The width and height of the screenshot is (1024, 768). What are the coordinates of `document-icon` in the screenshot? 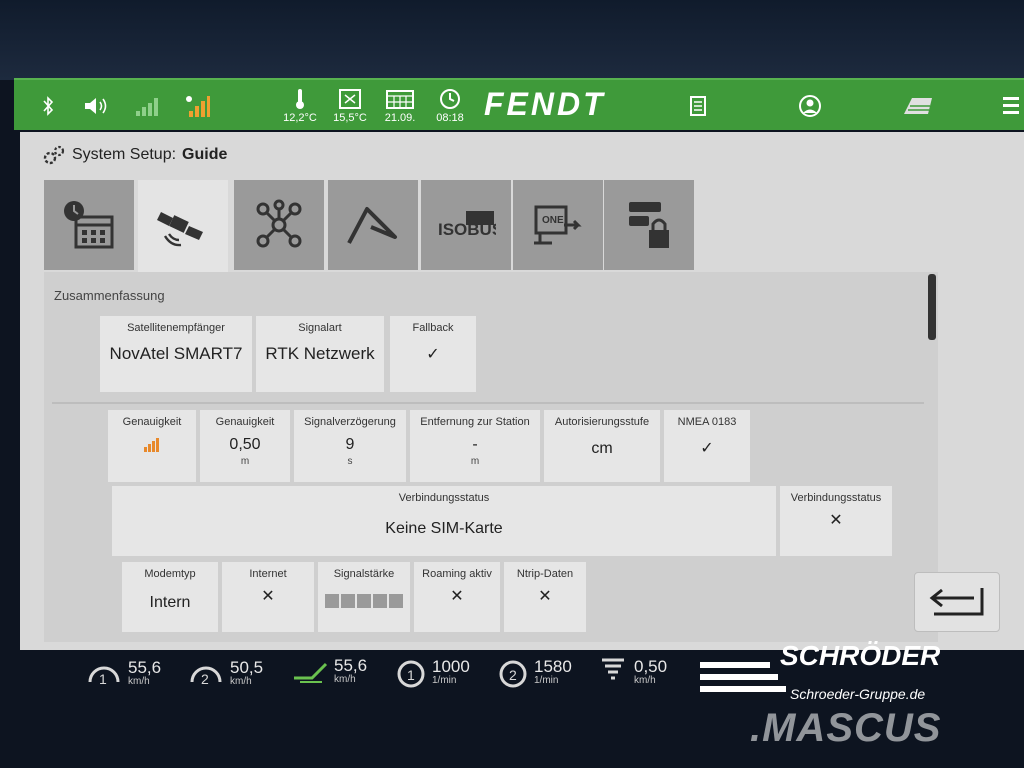 It's located at (698, 106).